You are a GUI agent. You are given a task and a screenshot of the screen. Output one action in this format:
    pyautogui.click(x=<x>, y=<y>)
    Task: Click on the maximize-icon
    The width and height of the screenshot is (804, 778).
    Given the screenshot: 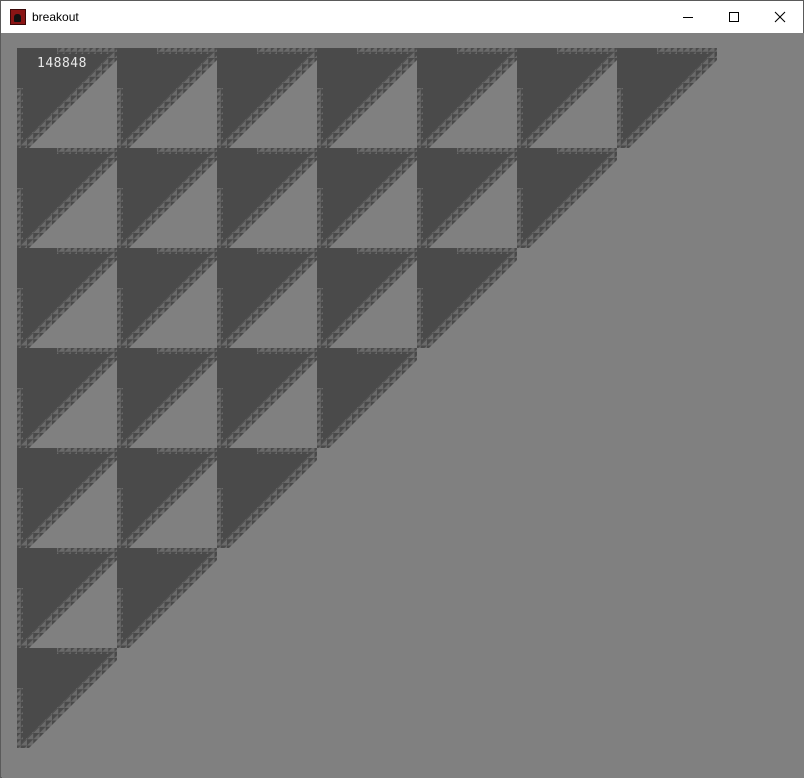 What is the action you would take?
    pyautogui.click(x=734, y=17)
    